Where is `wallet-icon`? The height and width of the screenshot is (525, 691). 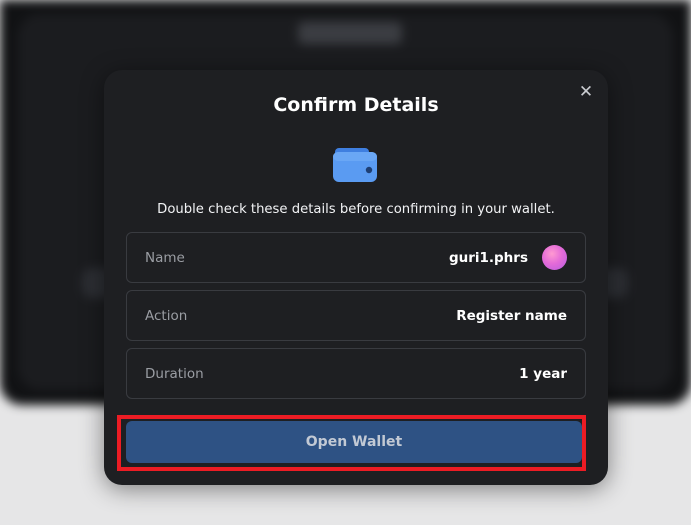 wallet-icon is located at coordinates (355, 165).